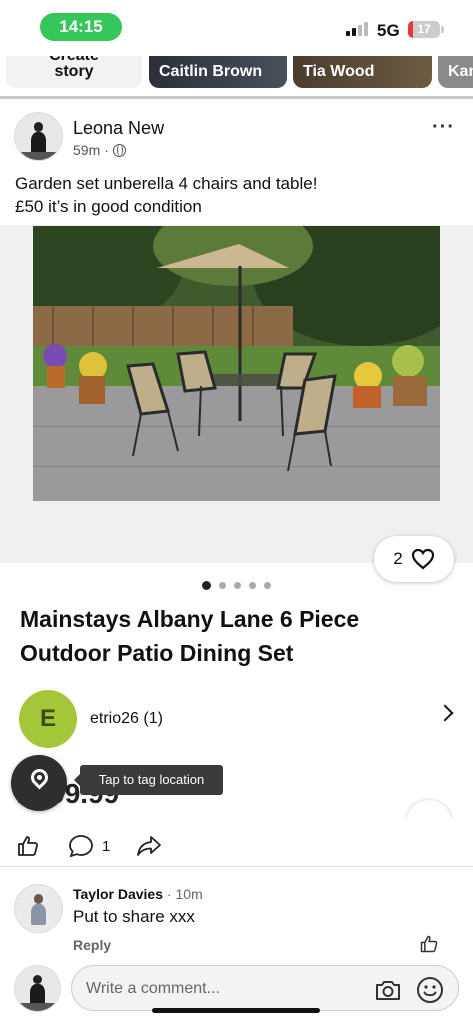  What do you see at coordinates (236, 843) in the screenshot?
I see `post-actions: 1` at bounding box center [236, 843].